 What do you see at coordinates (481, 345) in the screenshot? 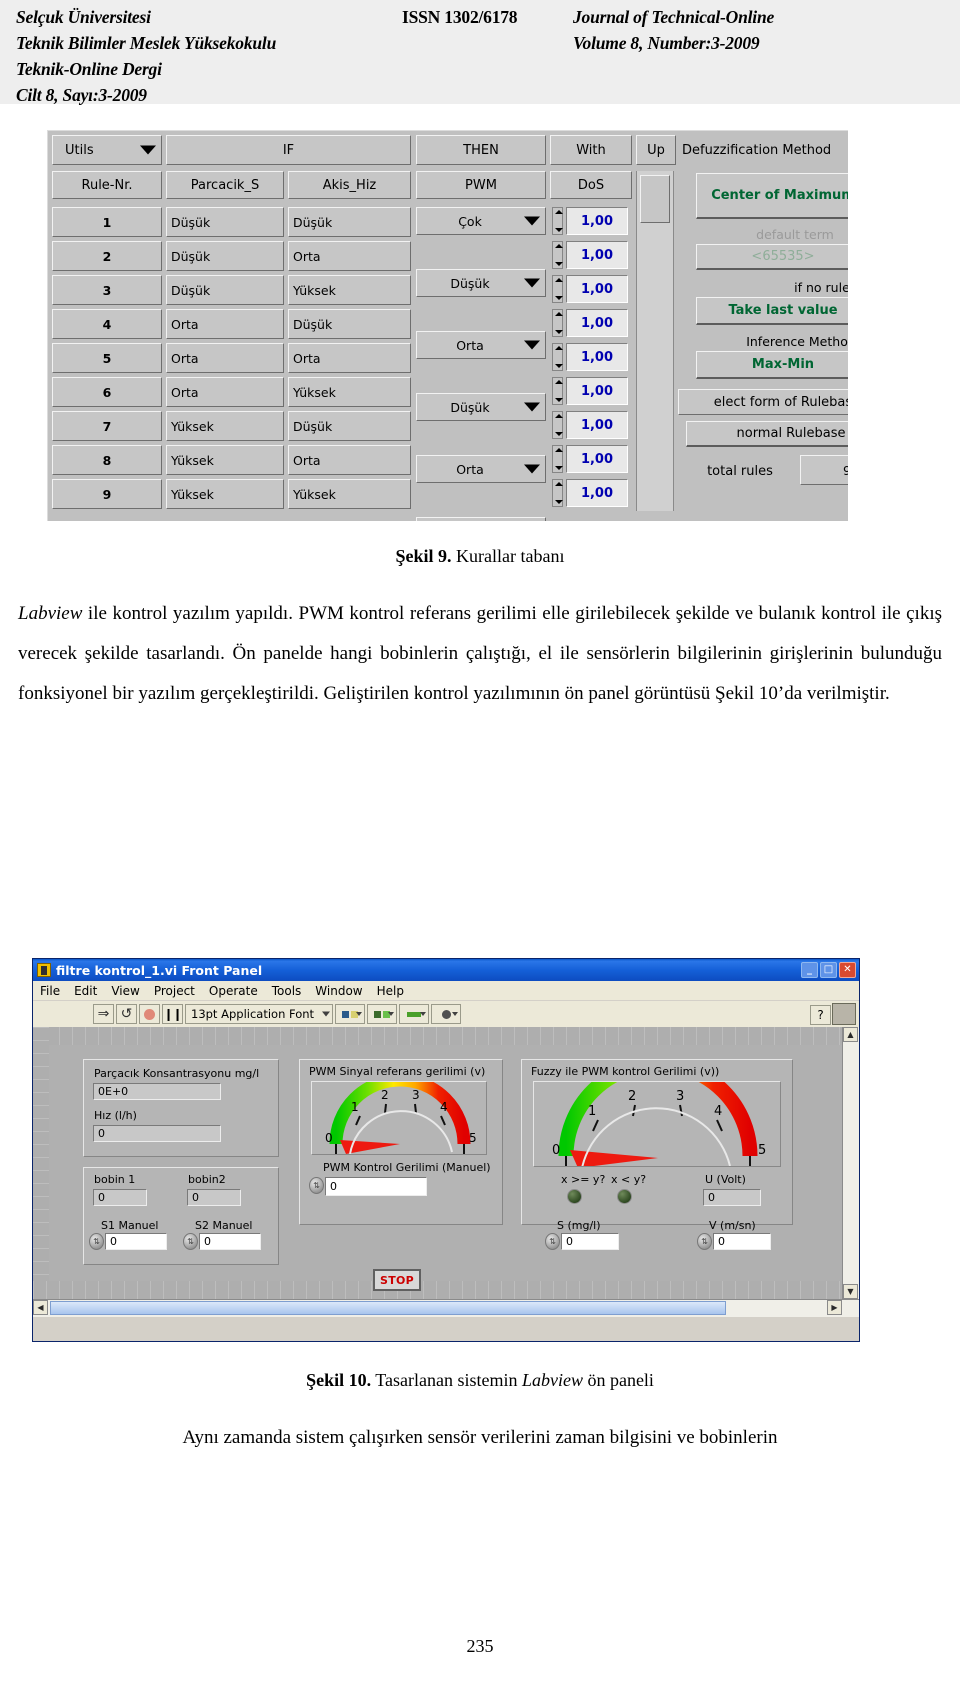
I see `table-cell-pwm: Orta` at bounding box center [481, 345].